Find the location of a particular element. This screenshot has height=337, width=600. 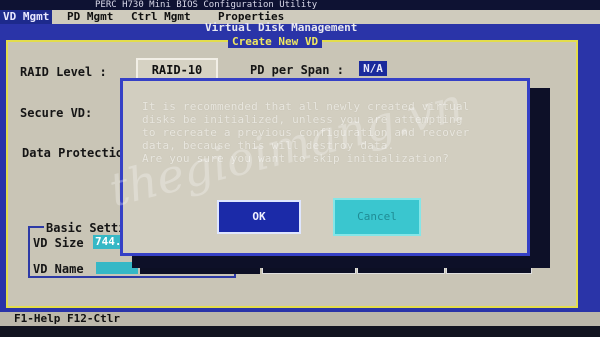

panel-title: Create New VD is located at coordinates (275, 42).